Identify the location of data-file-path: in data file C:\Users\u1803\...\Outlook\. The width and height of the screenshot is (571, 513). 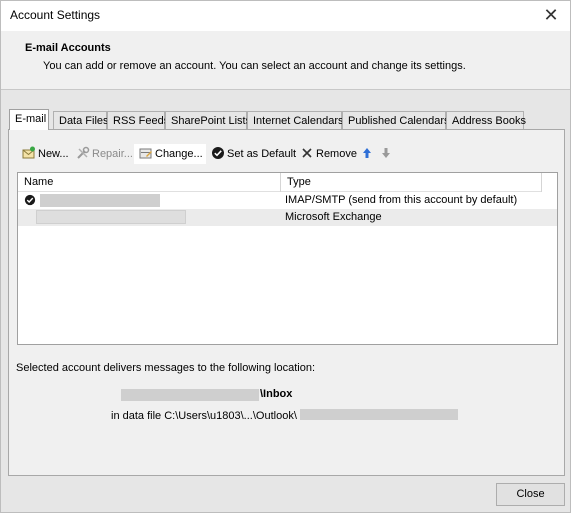
(284, 415).